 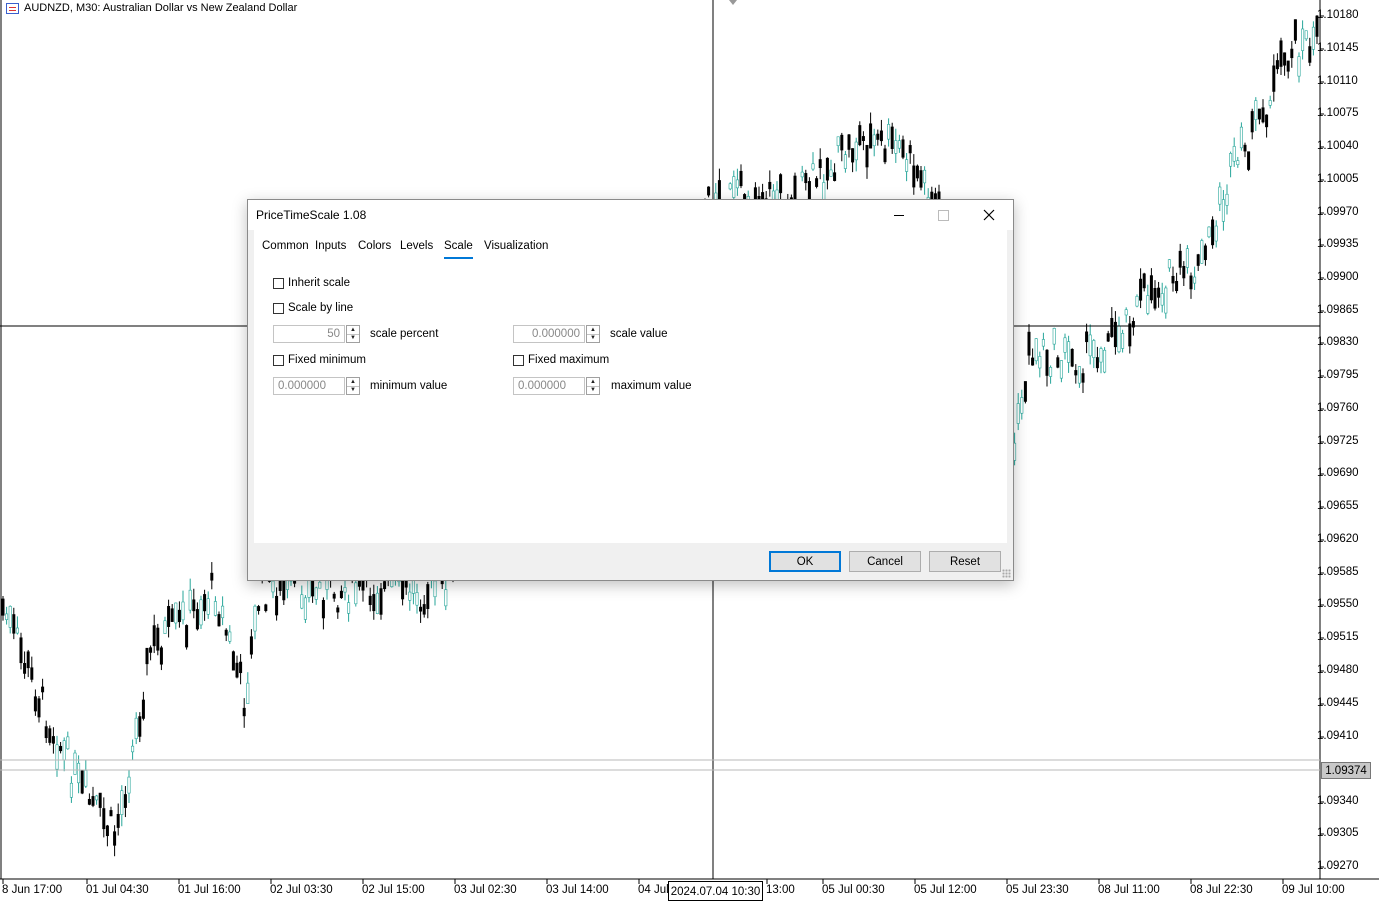 I want to click on maximum-value-input, so click(x=549, y=386).